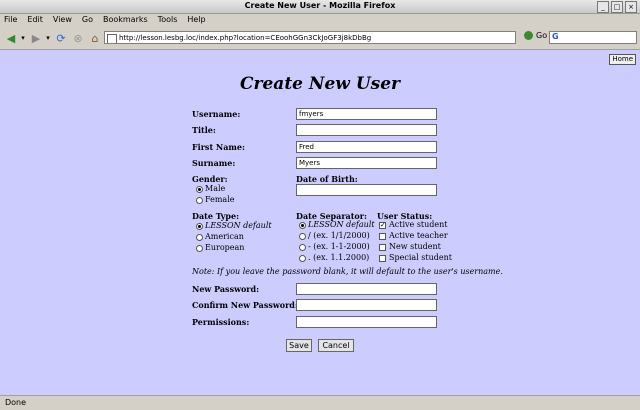 The height and width of the screenshot is (410, 640). What do you see at coordinates (196, 19) in the screenshot?
I see `menu-help: Help` at bounding box center [196, 19].